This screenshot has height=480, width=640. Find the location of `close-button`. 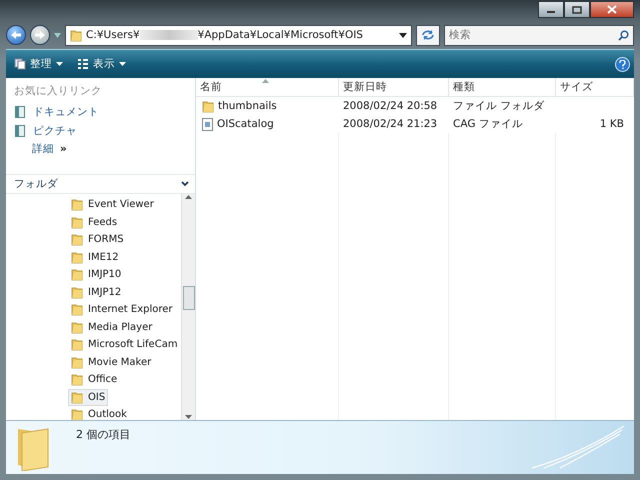

close-button is located at coordinates (612, 9).